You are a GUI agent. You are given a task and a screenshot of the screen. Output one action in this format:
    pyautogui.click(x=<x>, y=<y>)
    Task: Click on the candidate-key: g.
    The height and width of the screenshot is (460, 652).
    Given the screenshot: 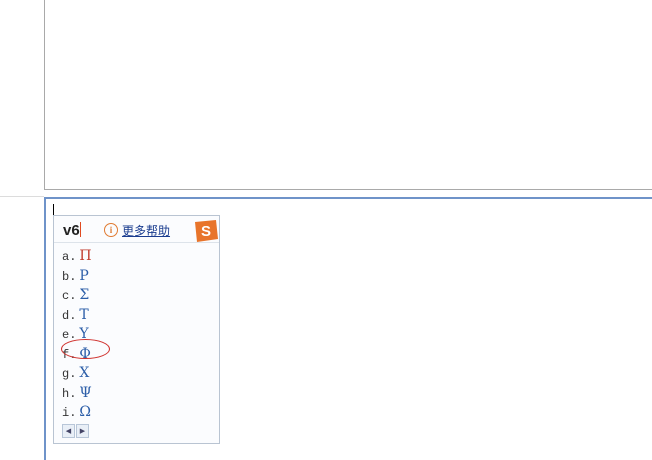 What is the action you would take?
    pyautogui.click(x=69, y=374)
    